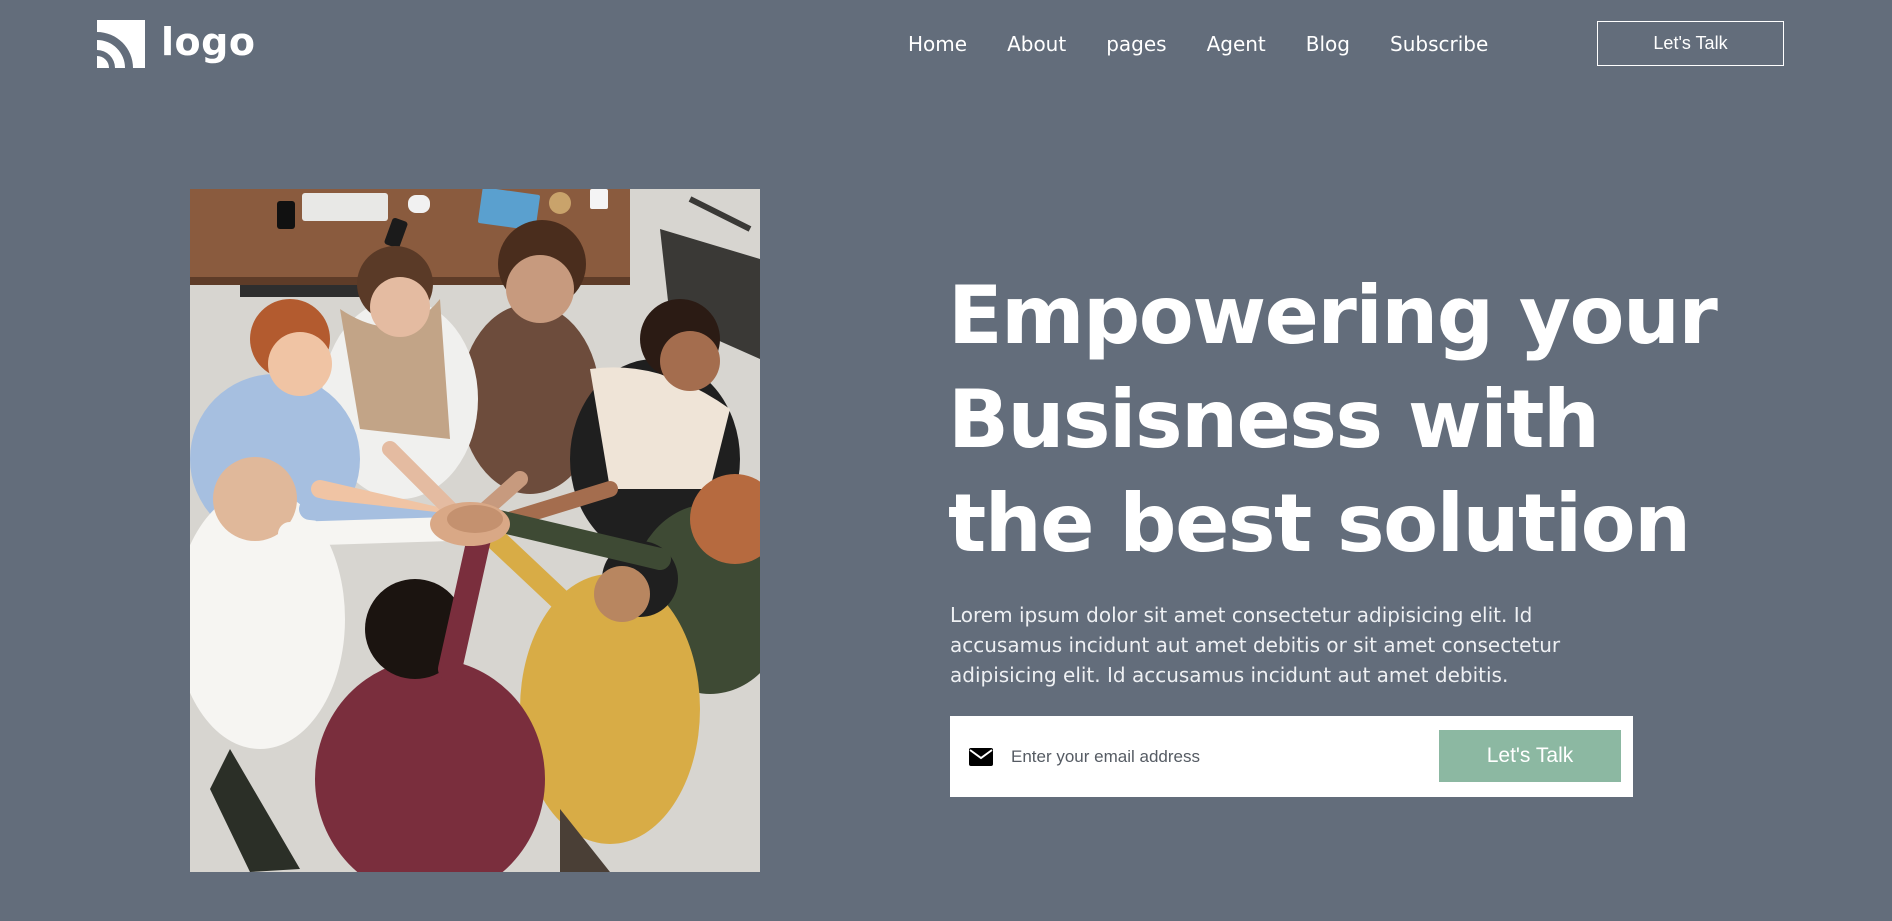 This screenshot has width=1892, height=921. What do you see at coordinates (1236, 44) in the screenshot?
I see `nav-item-agent: Agent` at bounding box center [1236, 44].